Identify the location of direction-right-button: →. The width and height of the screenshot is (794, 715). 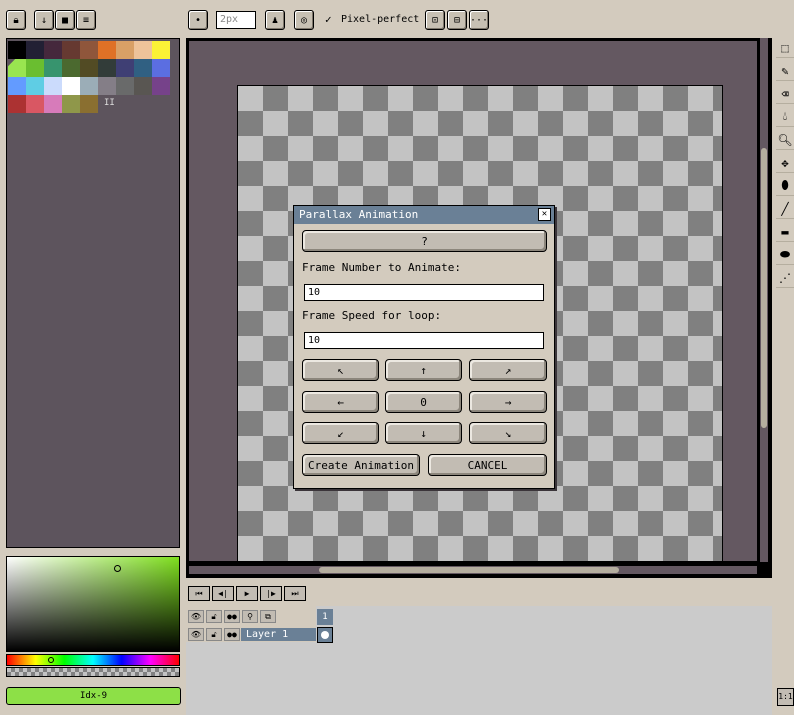
(508, 402).